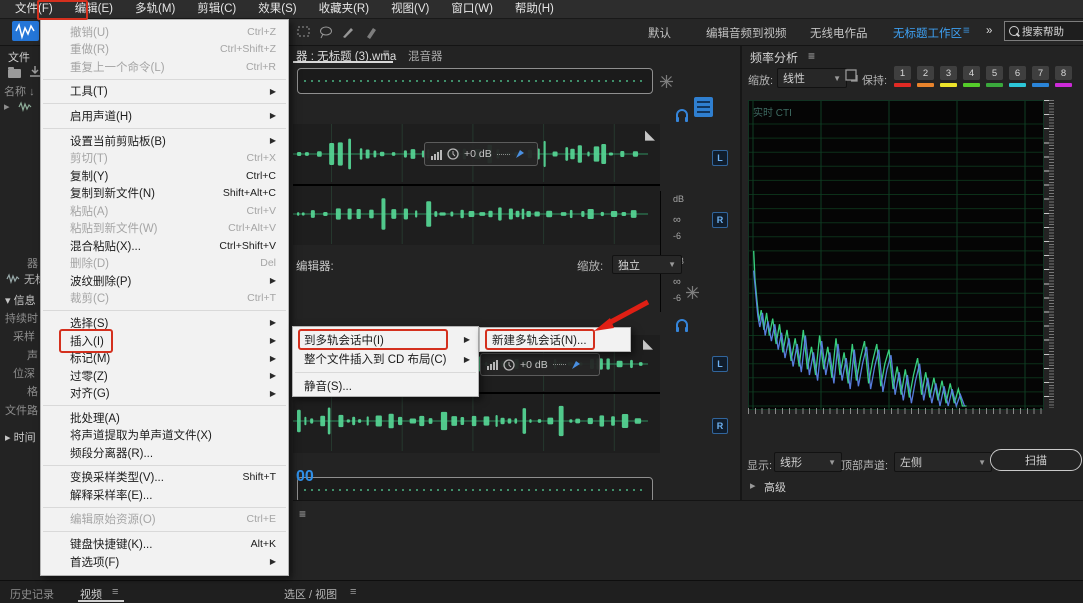 The width and height of the screenshot is (1083, 603). Describe the element at coordinates (164, 544) in the screenshot. I see `edit-menu-item-35: 键盘快捷键(K)... Alt+K` at that location.